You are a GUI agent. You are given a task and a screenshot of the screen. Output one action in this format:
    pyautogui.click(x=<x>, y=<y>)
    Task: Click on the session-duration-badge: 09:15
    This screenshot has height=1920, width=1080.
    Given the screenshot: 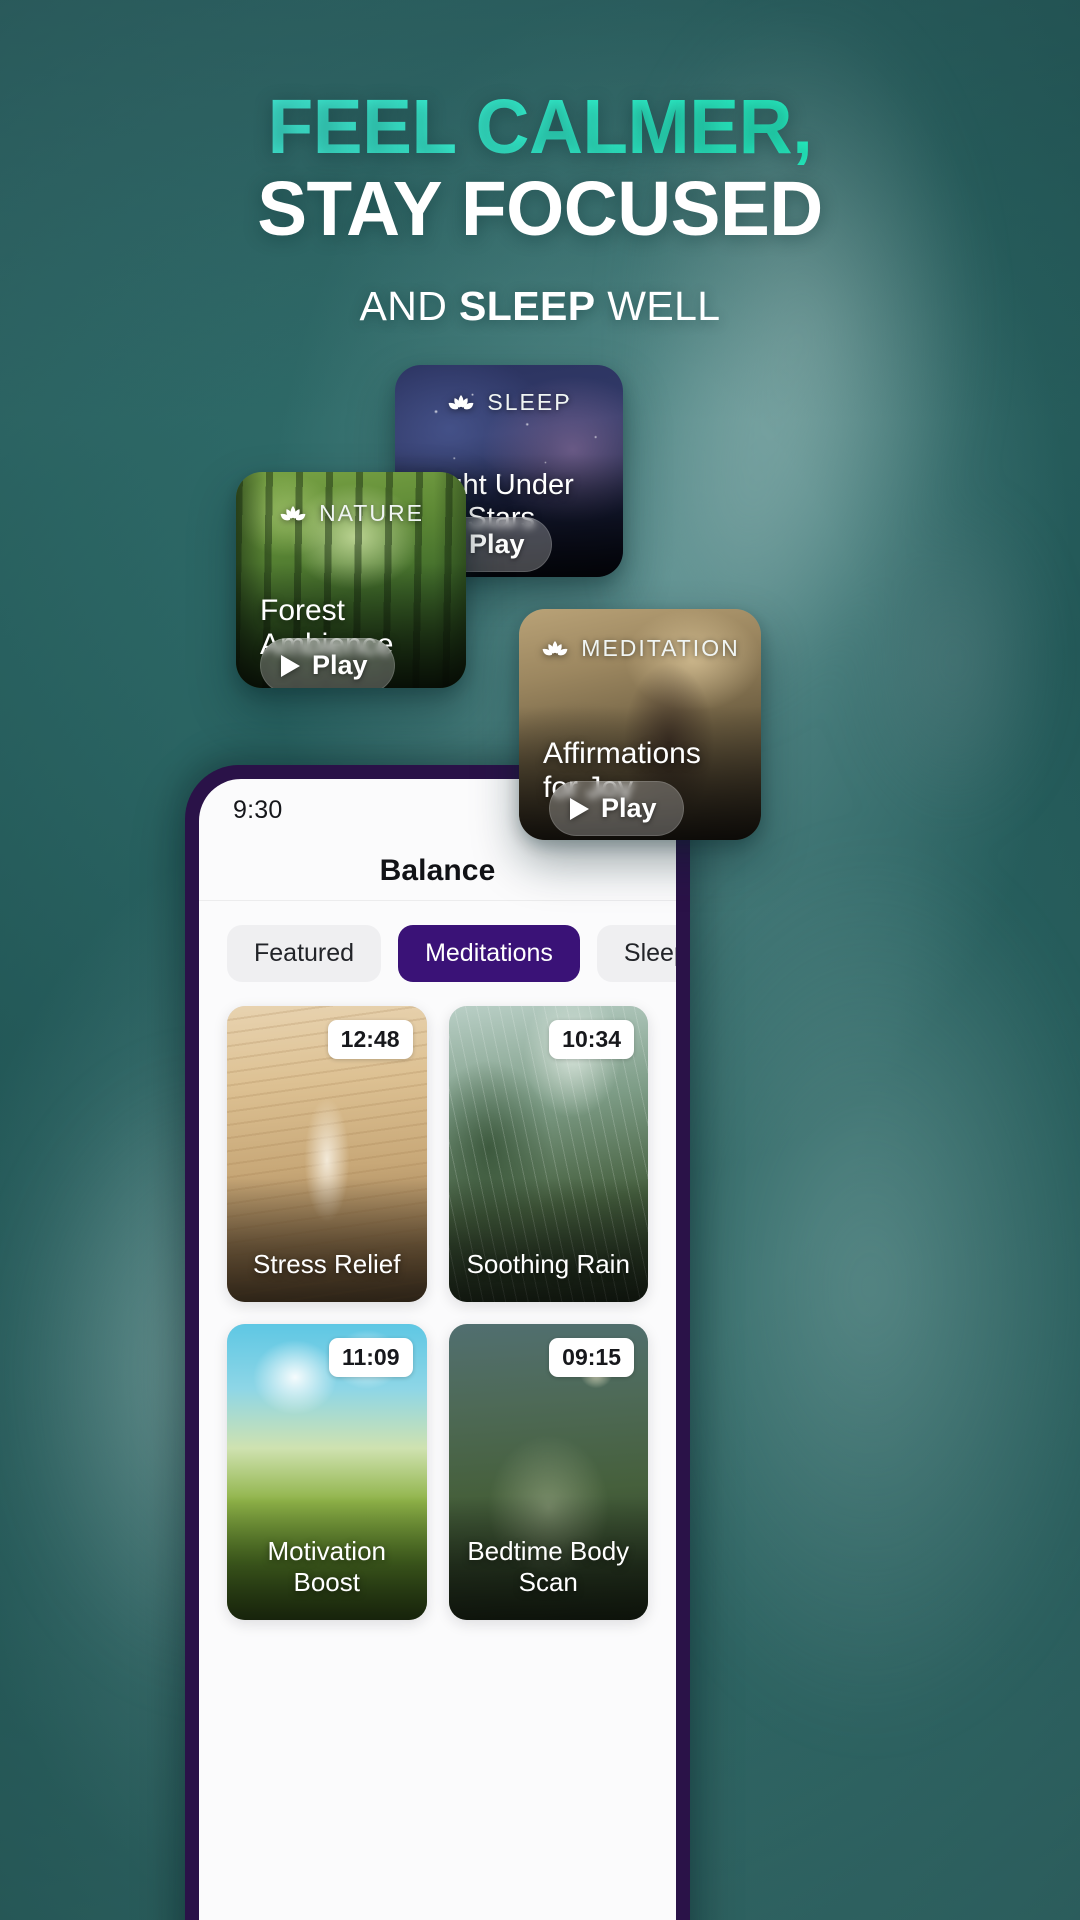 What is the action you would take?
    pyautogui.click(x=591, y=1357)
    